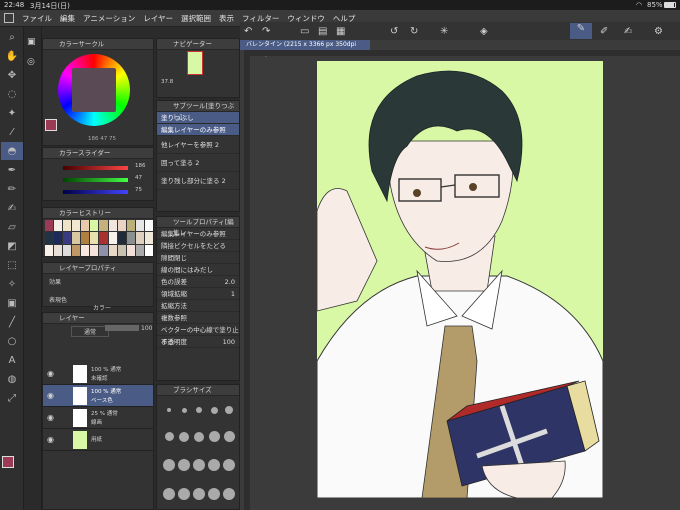  I want to click on close-panel-icon: ▣, so click(31, 42).